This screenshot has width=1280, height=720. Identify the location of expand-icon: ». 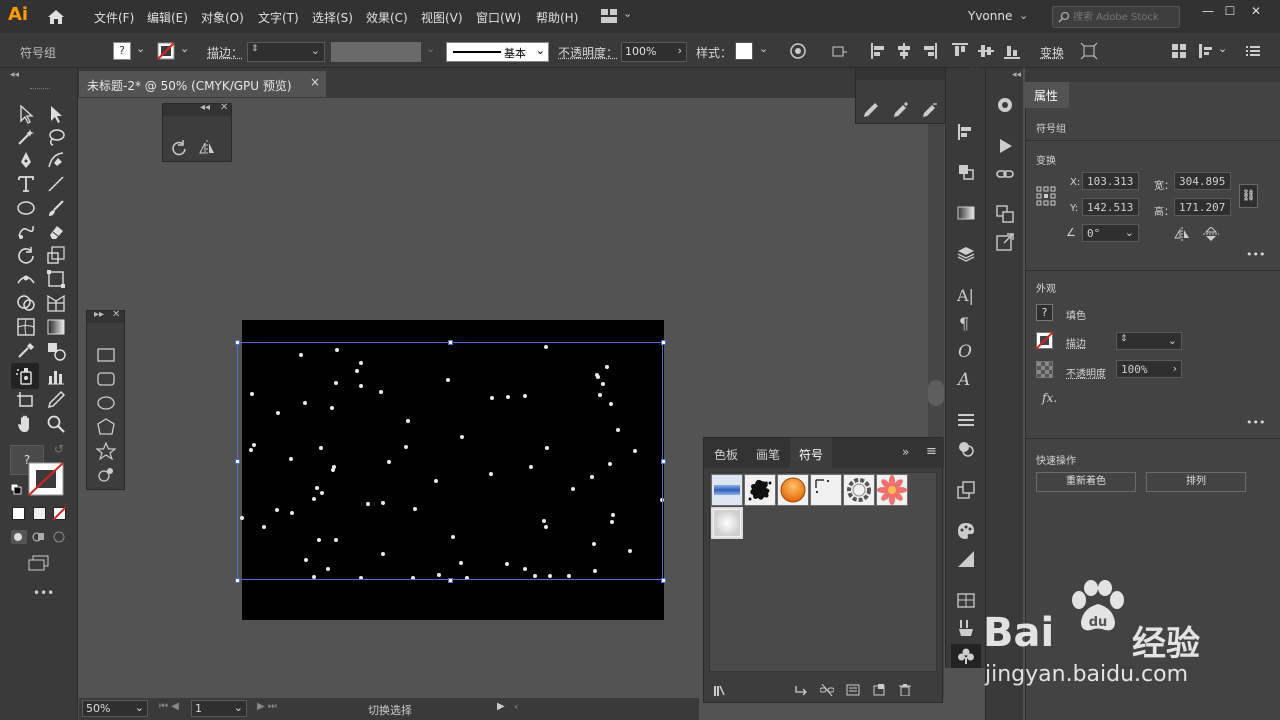
(905, 452).